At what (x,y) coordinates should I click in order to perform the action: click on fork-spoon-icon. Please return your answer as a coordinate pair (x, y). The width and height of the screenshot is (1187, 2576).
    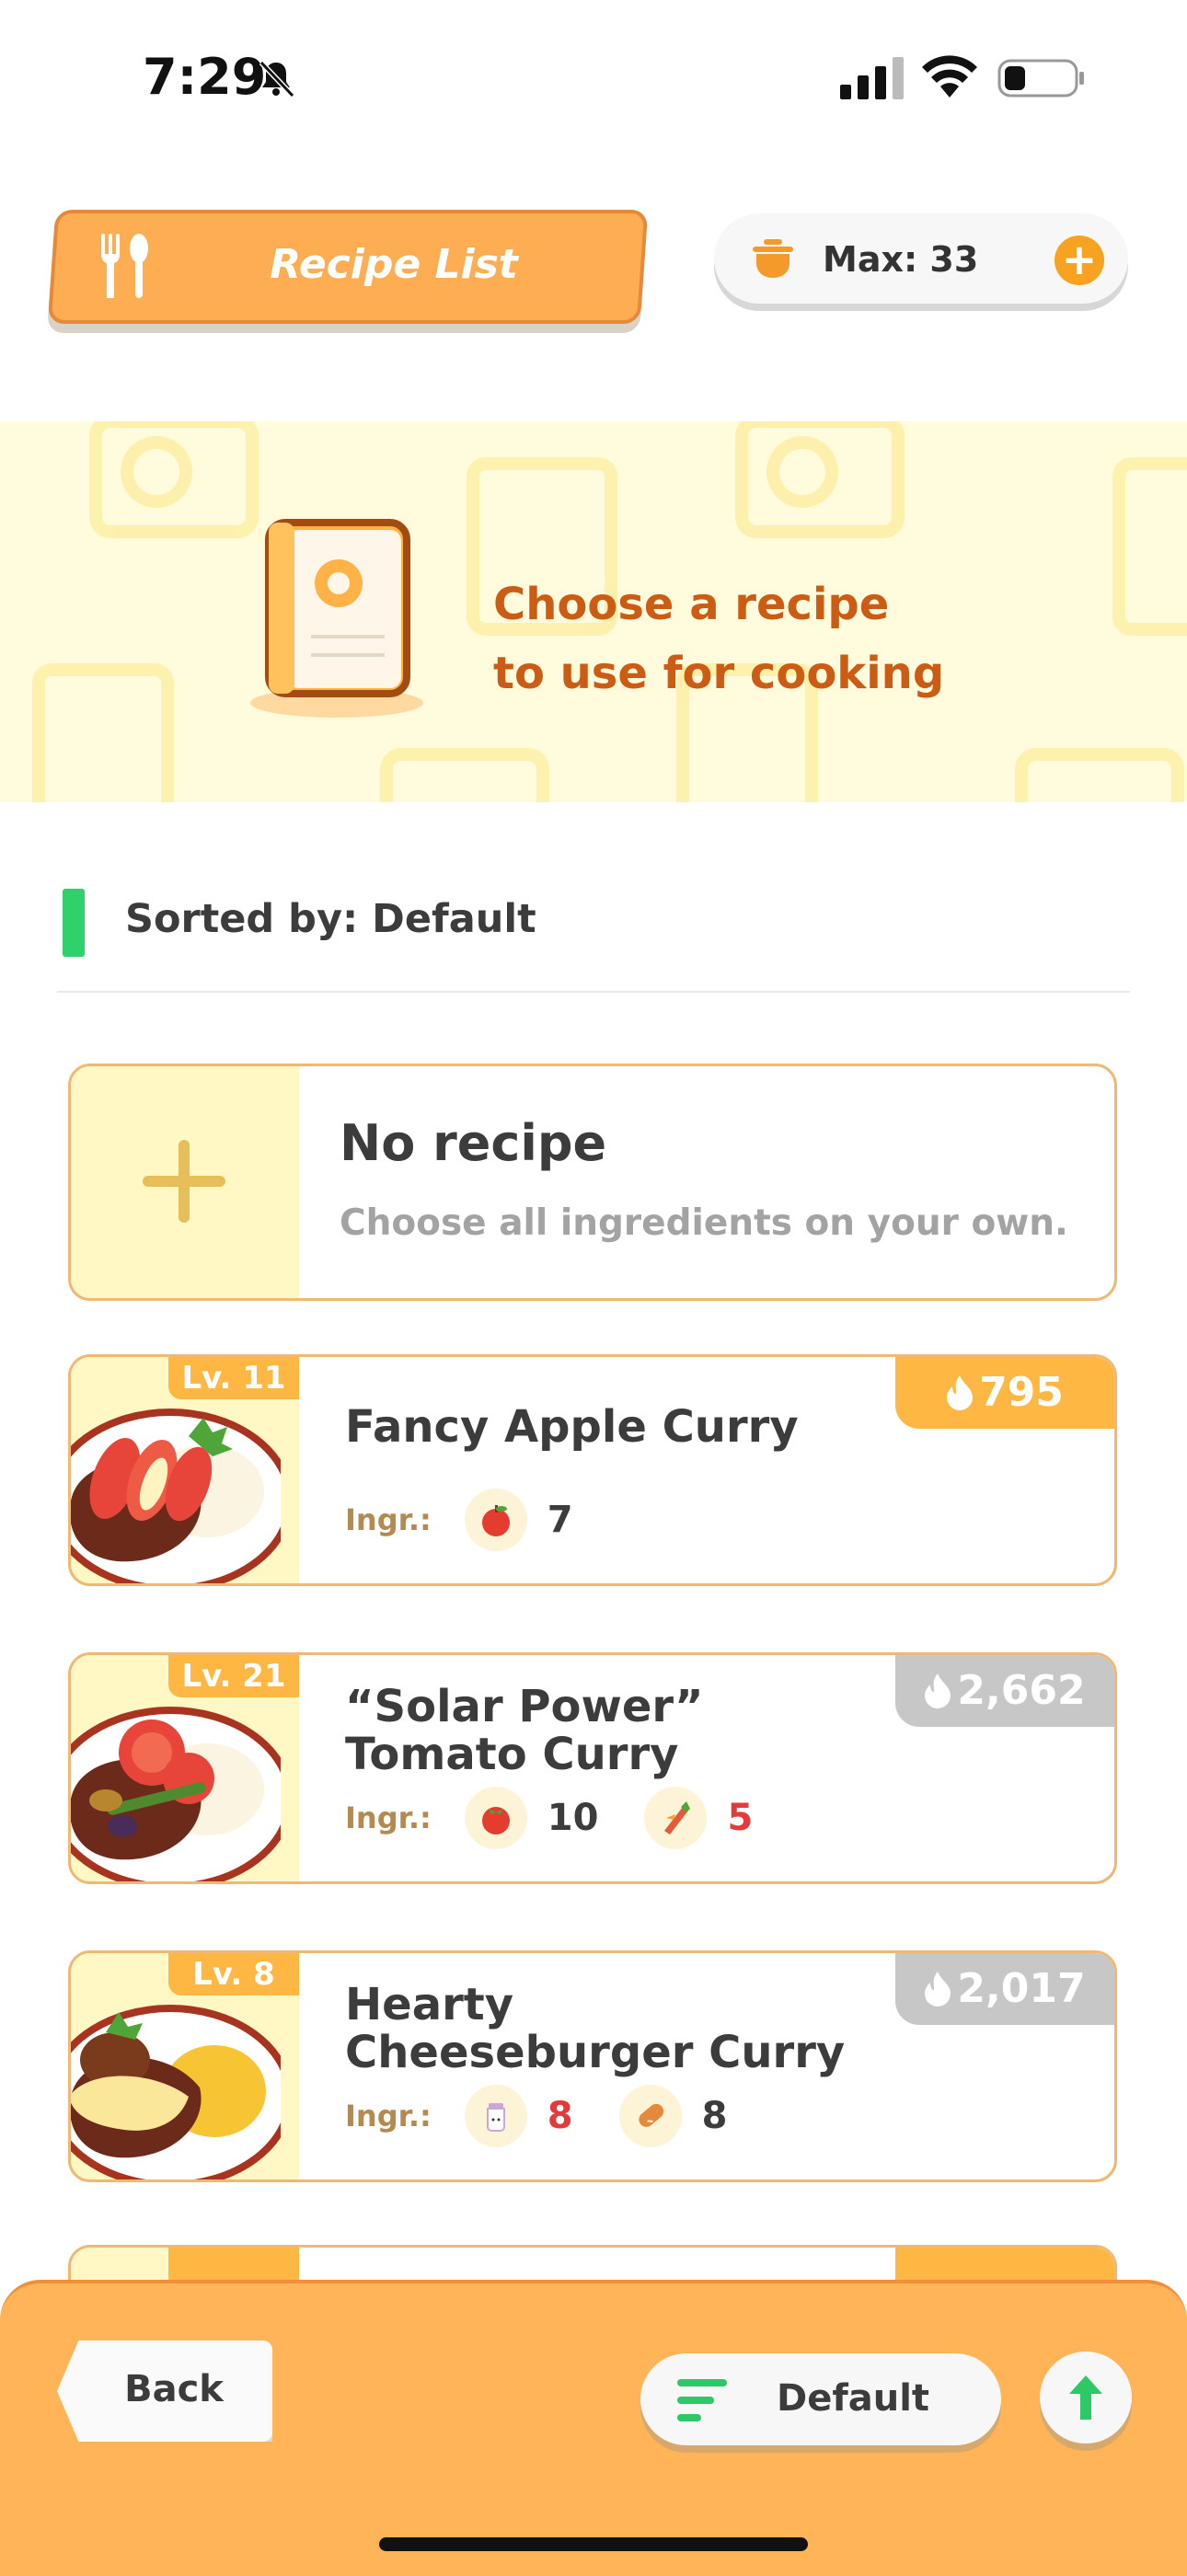
    Looking at the image, I should click on (124, 266).